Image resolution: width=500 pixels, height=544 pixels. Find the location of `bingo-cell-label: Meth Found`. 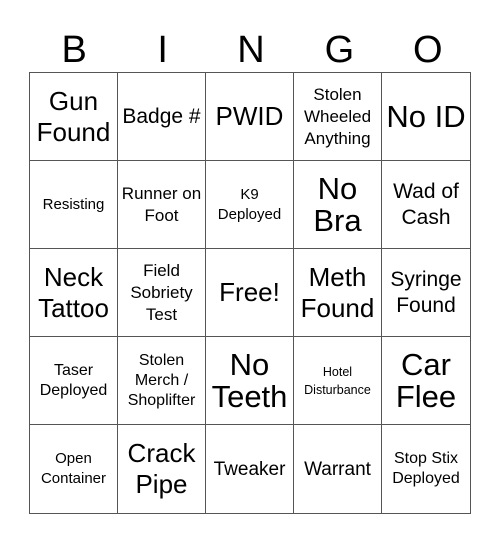

bingo-cell-label: Meth Found is located at coordinates (337, 292).